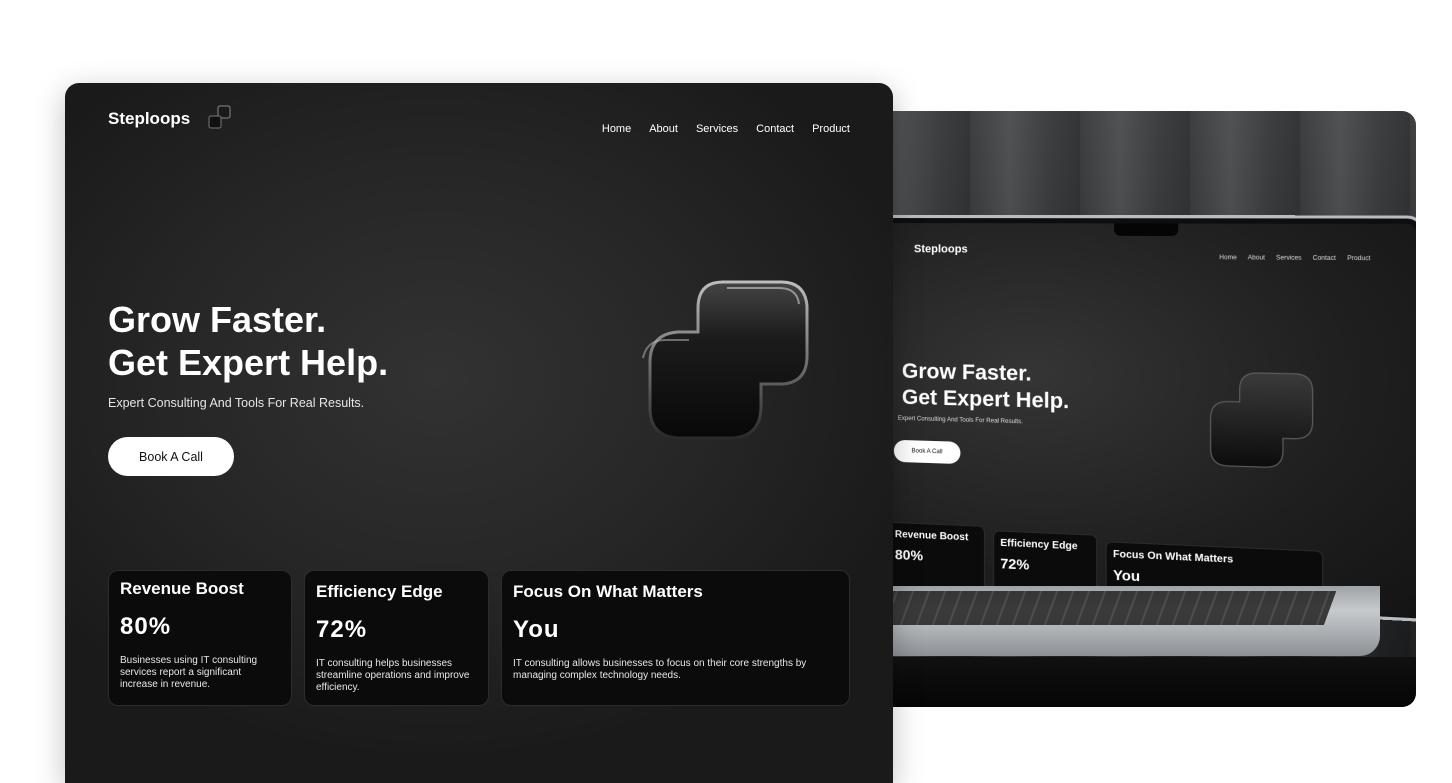 The height and width of the screenshot is (783, 1452). I want to click on mockup-nav: Home About Services Contact Product, so click(1294, 258).